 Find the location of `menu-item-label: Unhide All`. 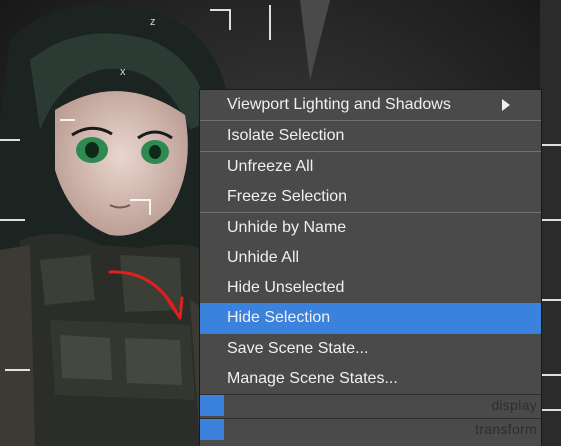

menu-item-label: Unhide All is located at coordinates (263, 257).